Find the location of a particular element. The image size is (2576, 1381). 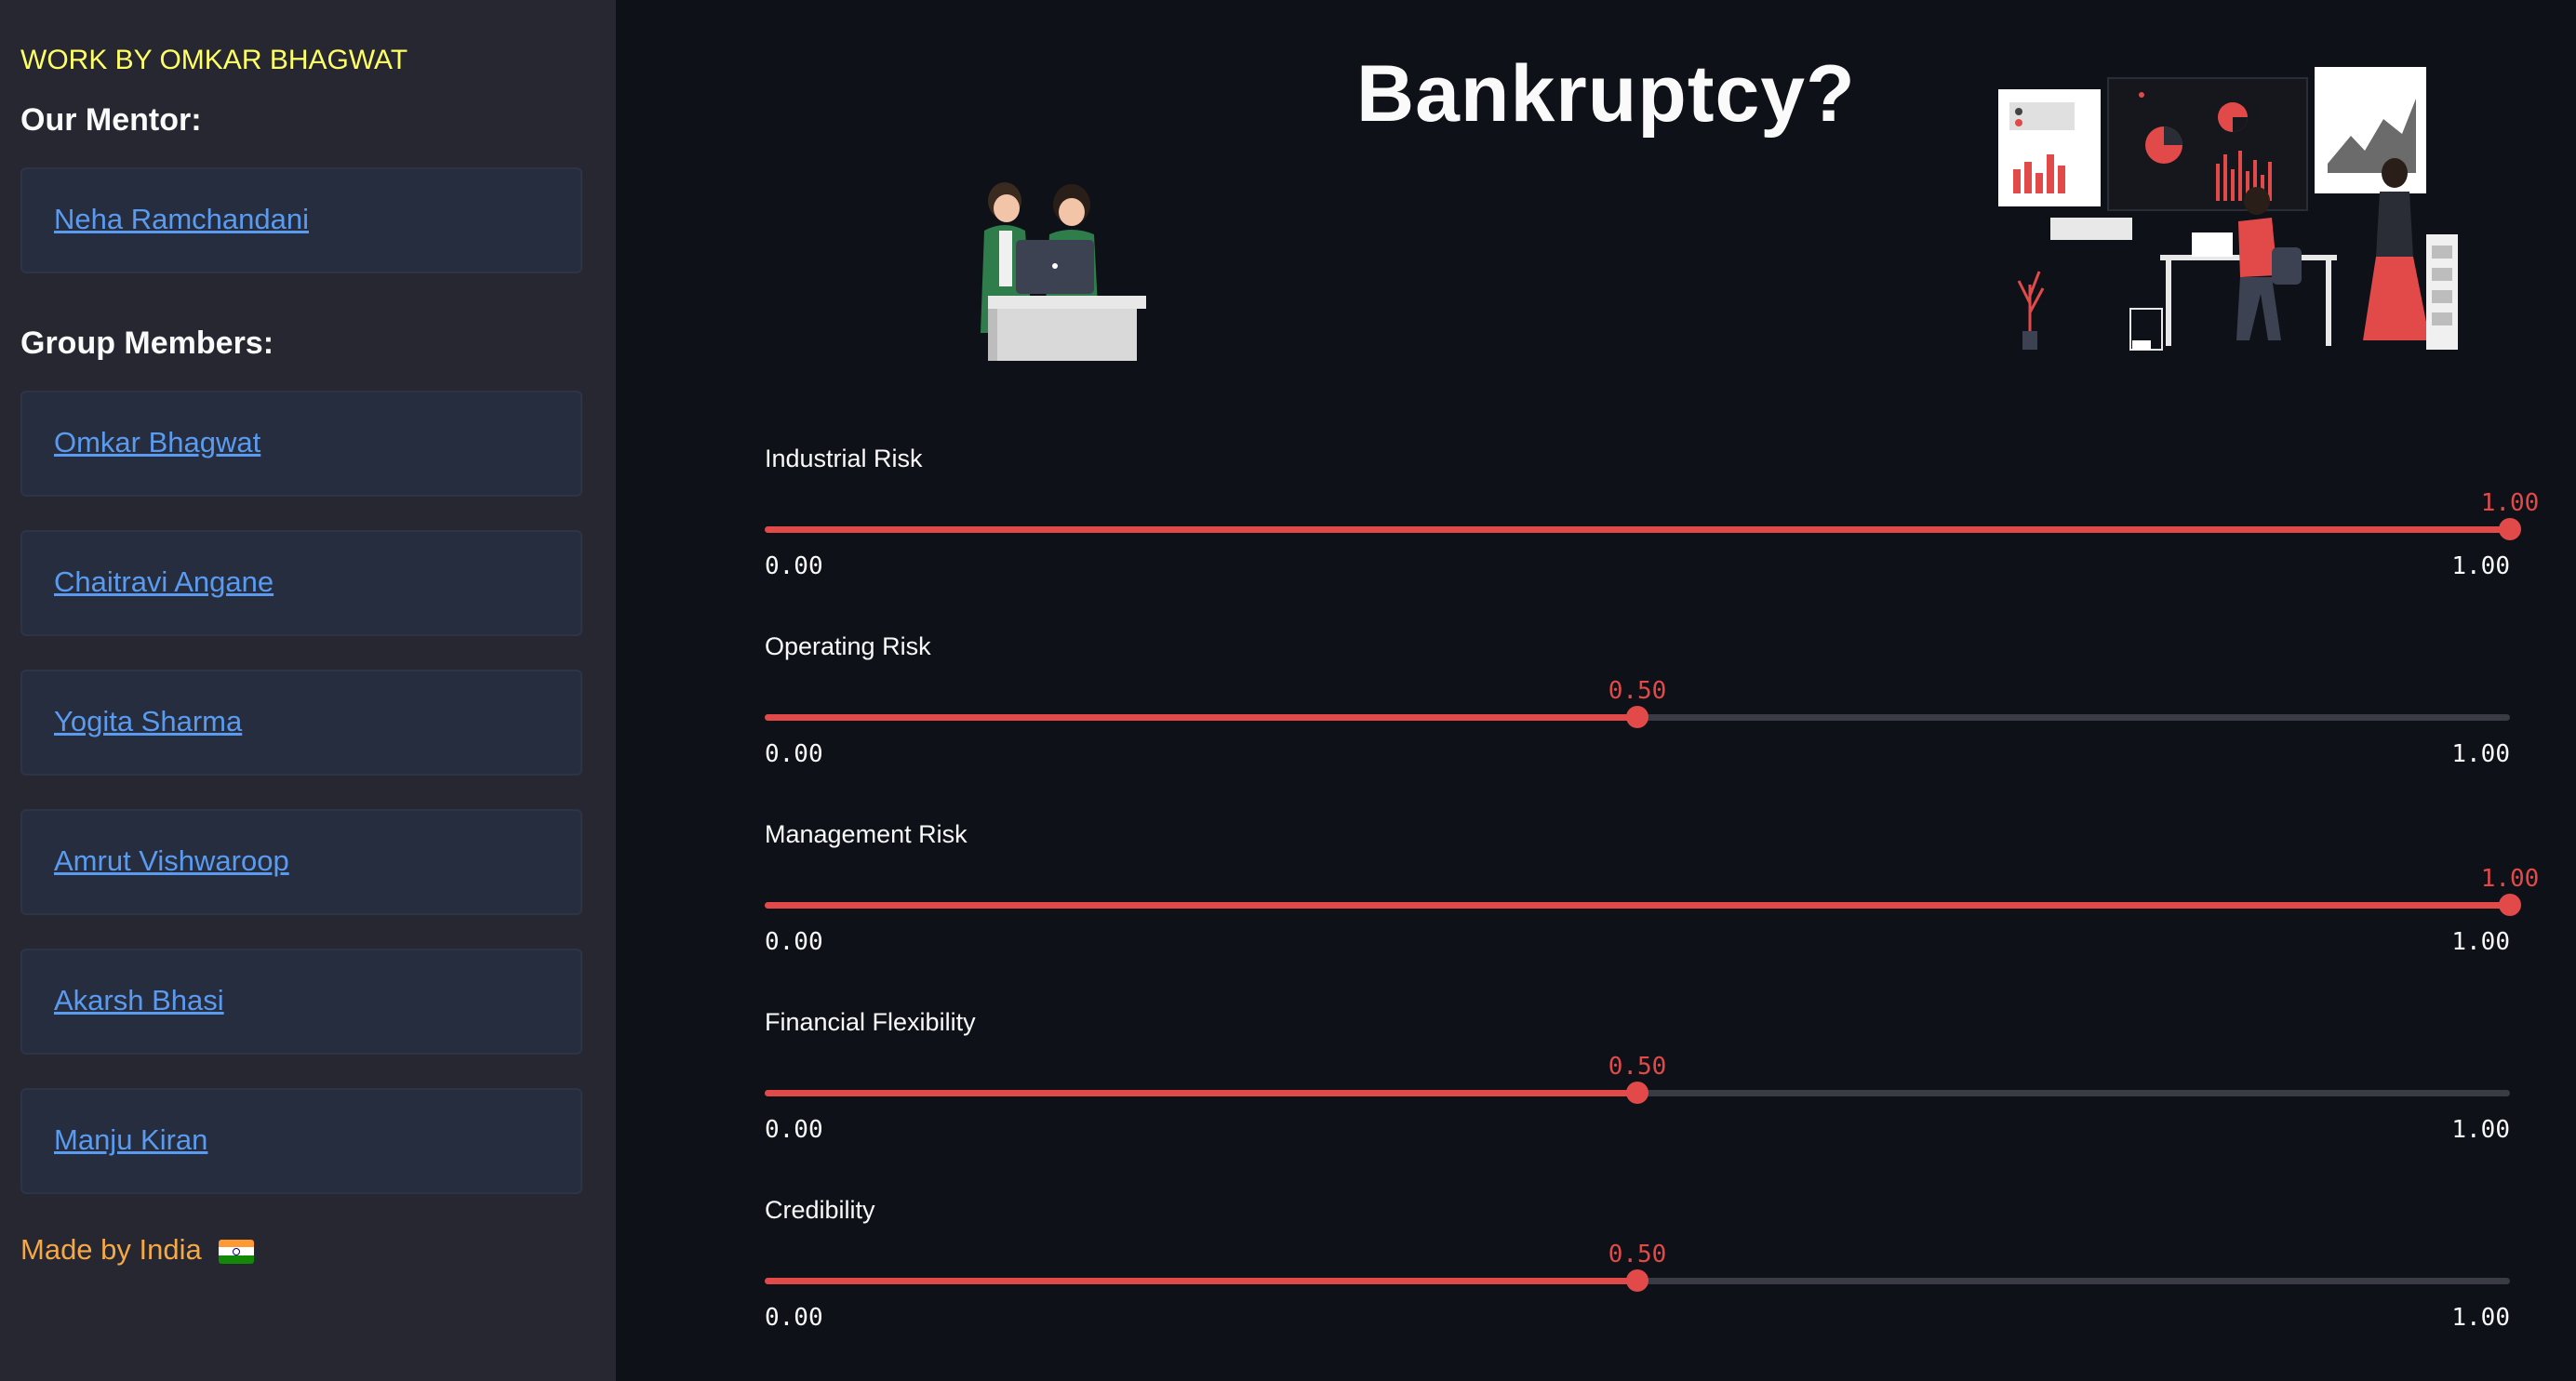

page-title: Bankruptcy? is located at coordinates (1606, 94).